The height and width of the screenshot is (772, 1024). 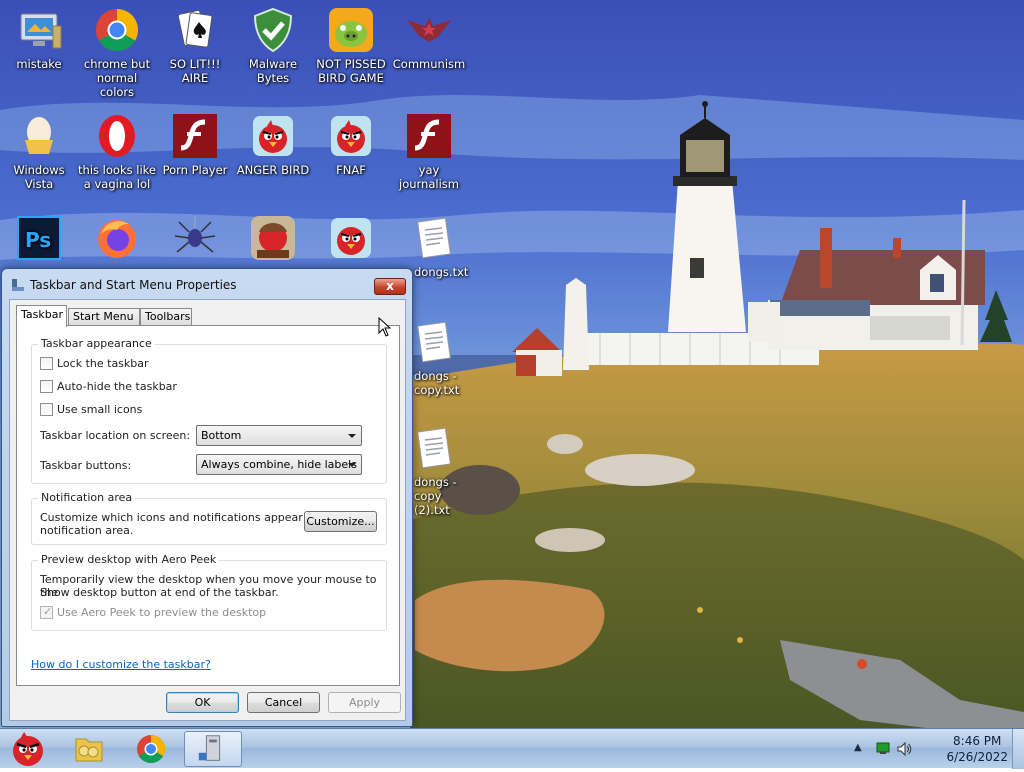 I want to click on desktop-icon-label: this looks like a vagina lol, so click(x=117, y=177).